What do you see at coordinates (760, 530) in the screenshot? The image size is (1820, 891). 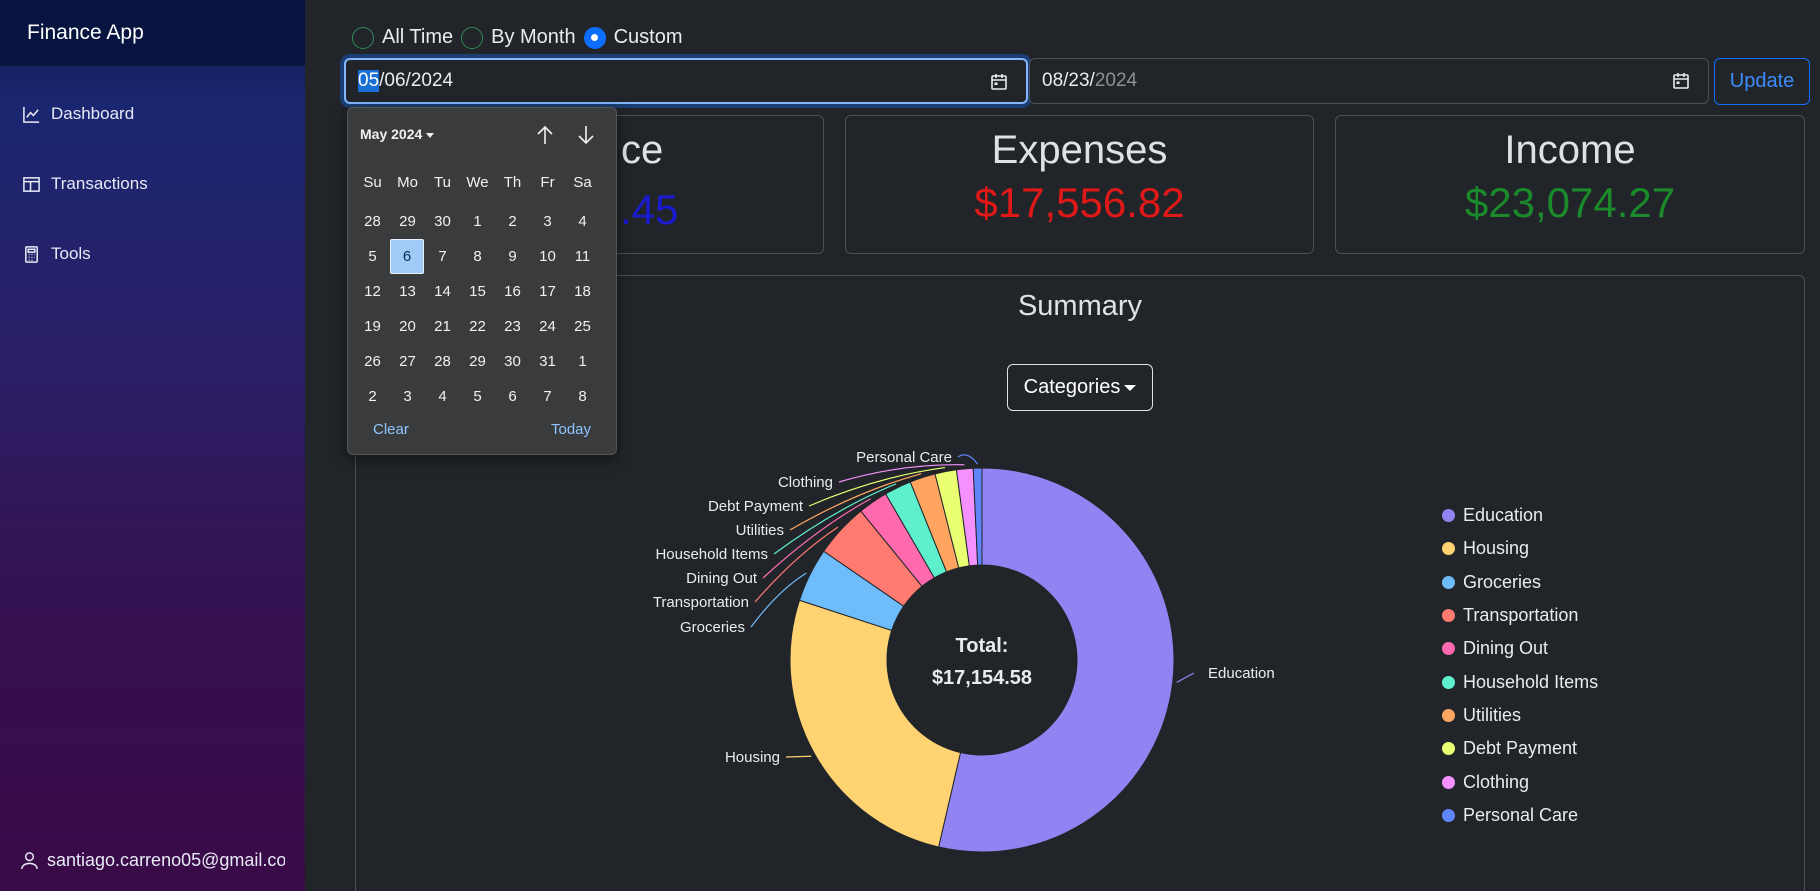 I see `slice-label: Utilities` at bounding box center [760, 530].